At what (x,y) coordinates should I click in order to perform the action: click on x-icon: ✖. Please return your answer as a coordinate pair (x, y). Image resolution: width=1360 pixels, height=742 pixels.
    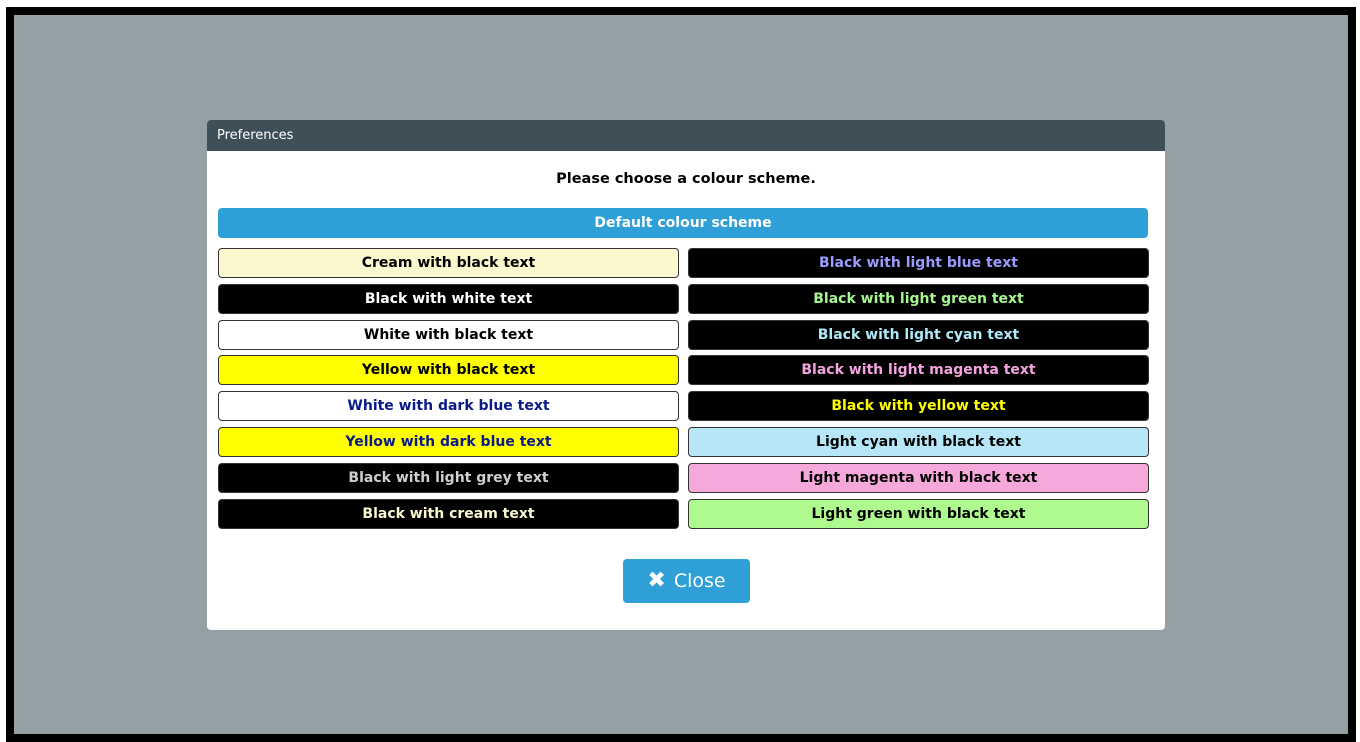
    Looking at the image, I should click on (656, 580).